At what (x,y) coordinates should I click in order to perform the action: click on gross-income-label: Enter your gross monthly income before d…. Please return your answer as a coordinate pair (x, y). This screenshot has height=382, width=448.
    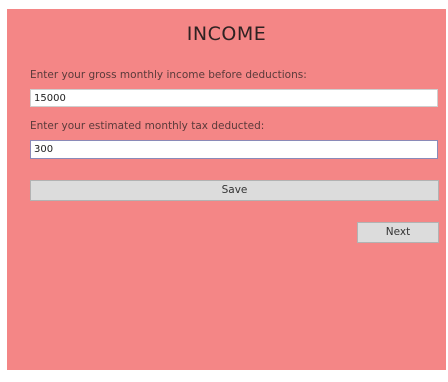
    Looking at the image, I should click on (168, 75).